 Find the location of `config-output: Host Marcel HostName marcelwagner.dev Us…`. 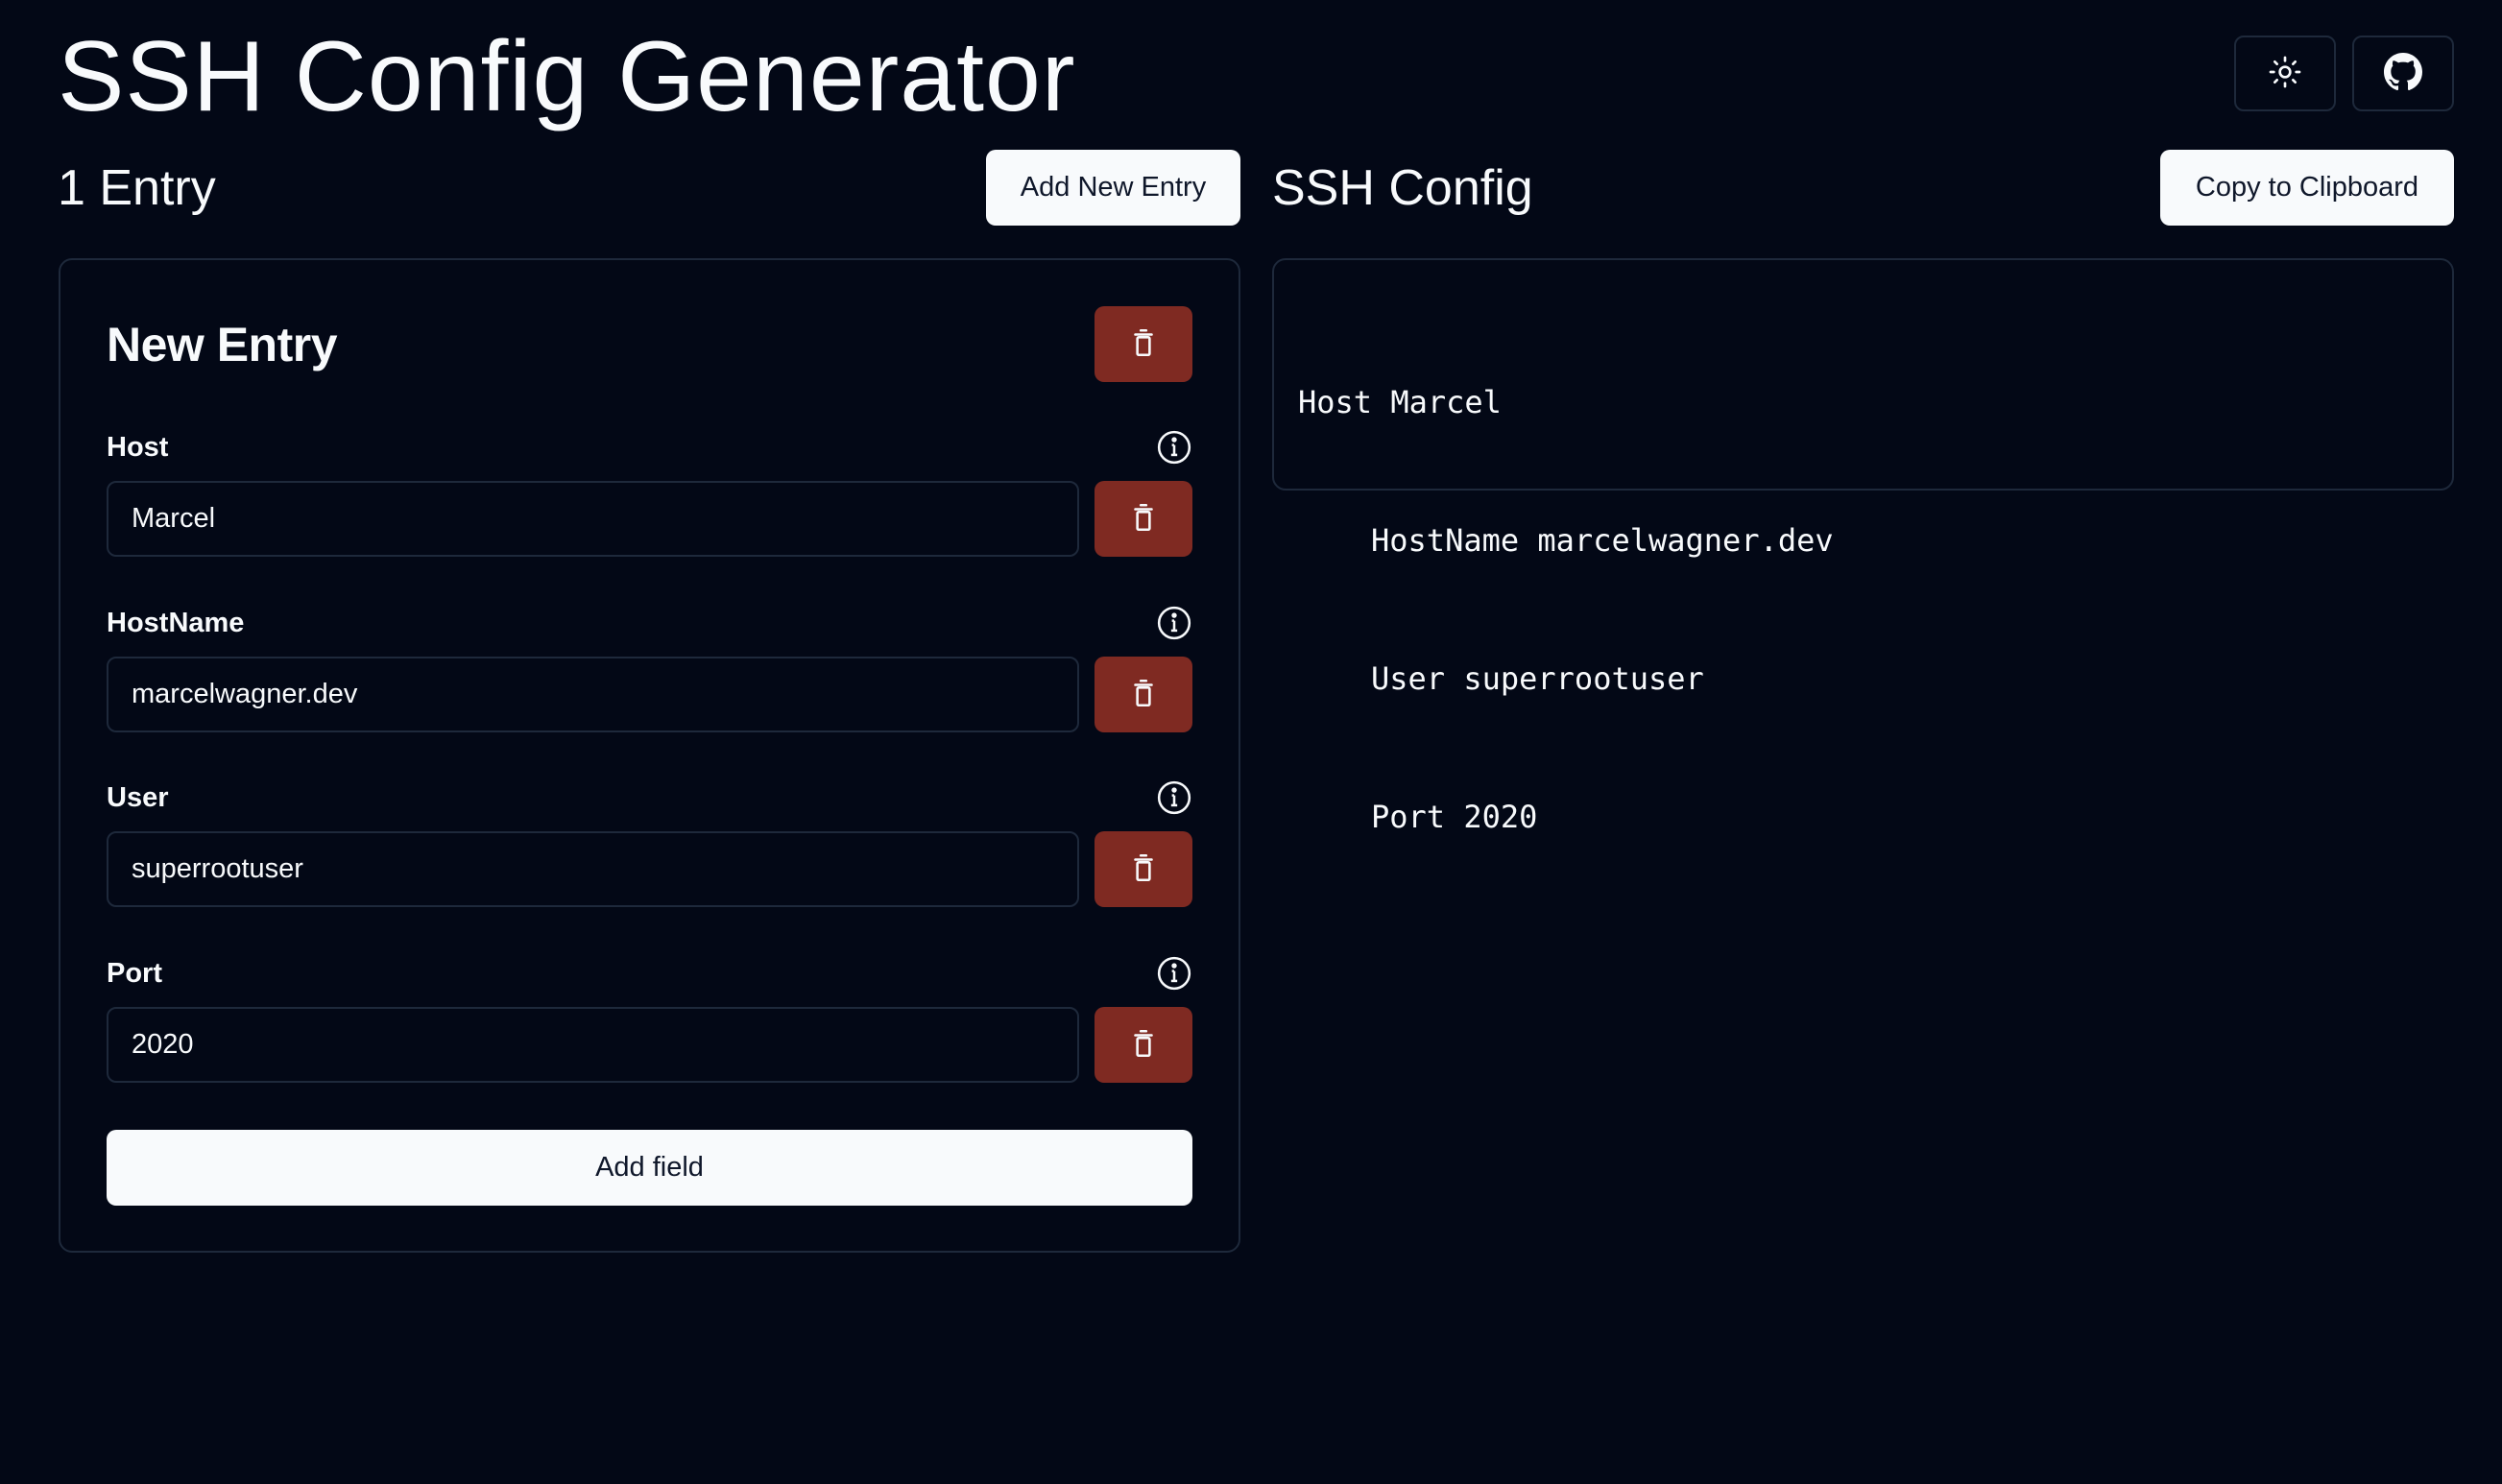

config-output: Host Marcel HostName marcelwagner.dev Us… is located at coordinates (1566, 609).